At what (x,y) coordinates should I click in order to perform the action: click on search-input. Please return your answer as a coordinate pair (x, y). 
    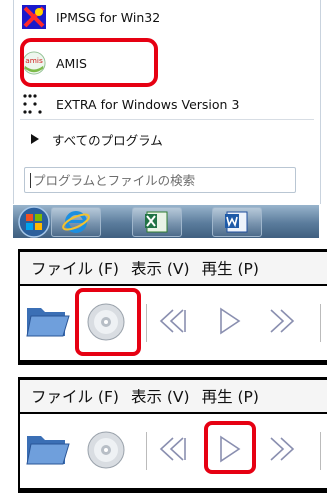
    Looking at the image, I should click on (159, 180).